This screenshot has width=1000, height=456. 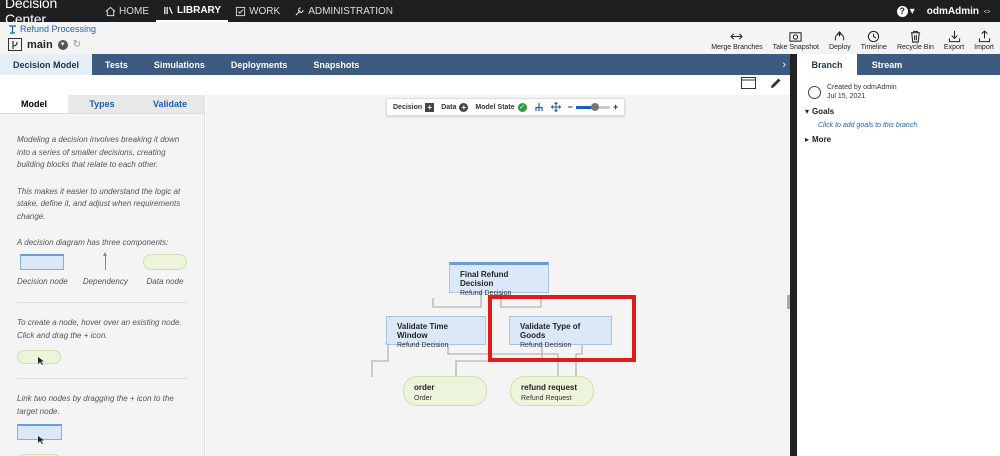 I want to click on branch-selector: main ▾ ↻, so click(x=44, y=44).